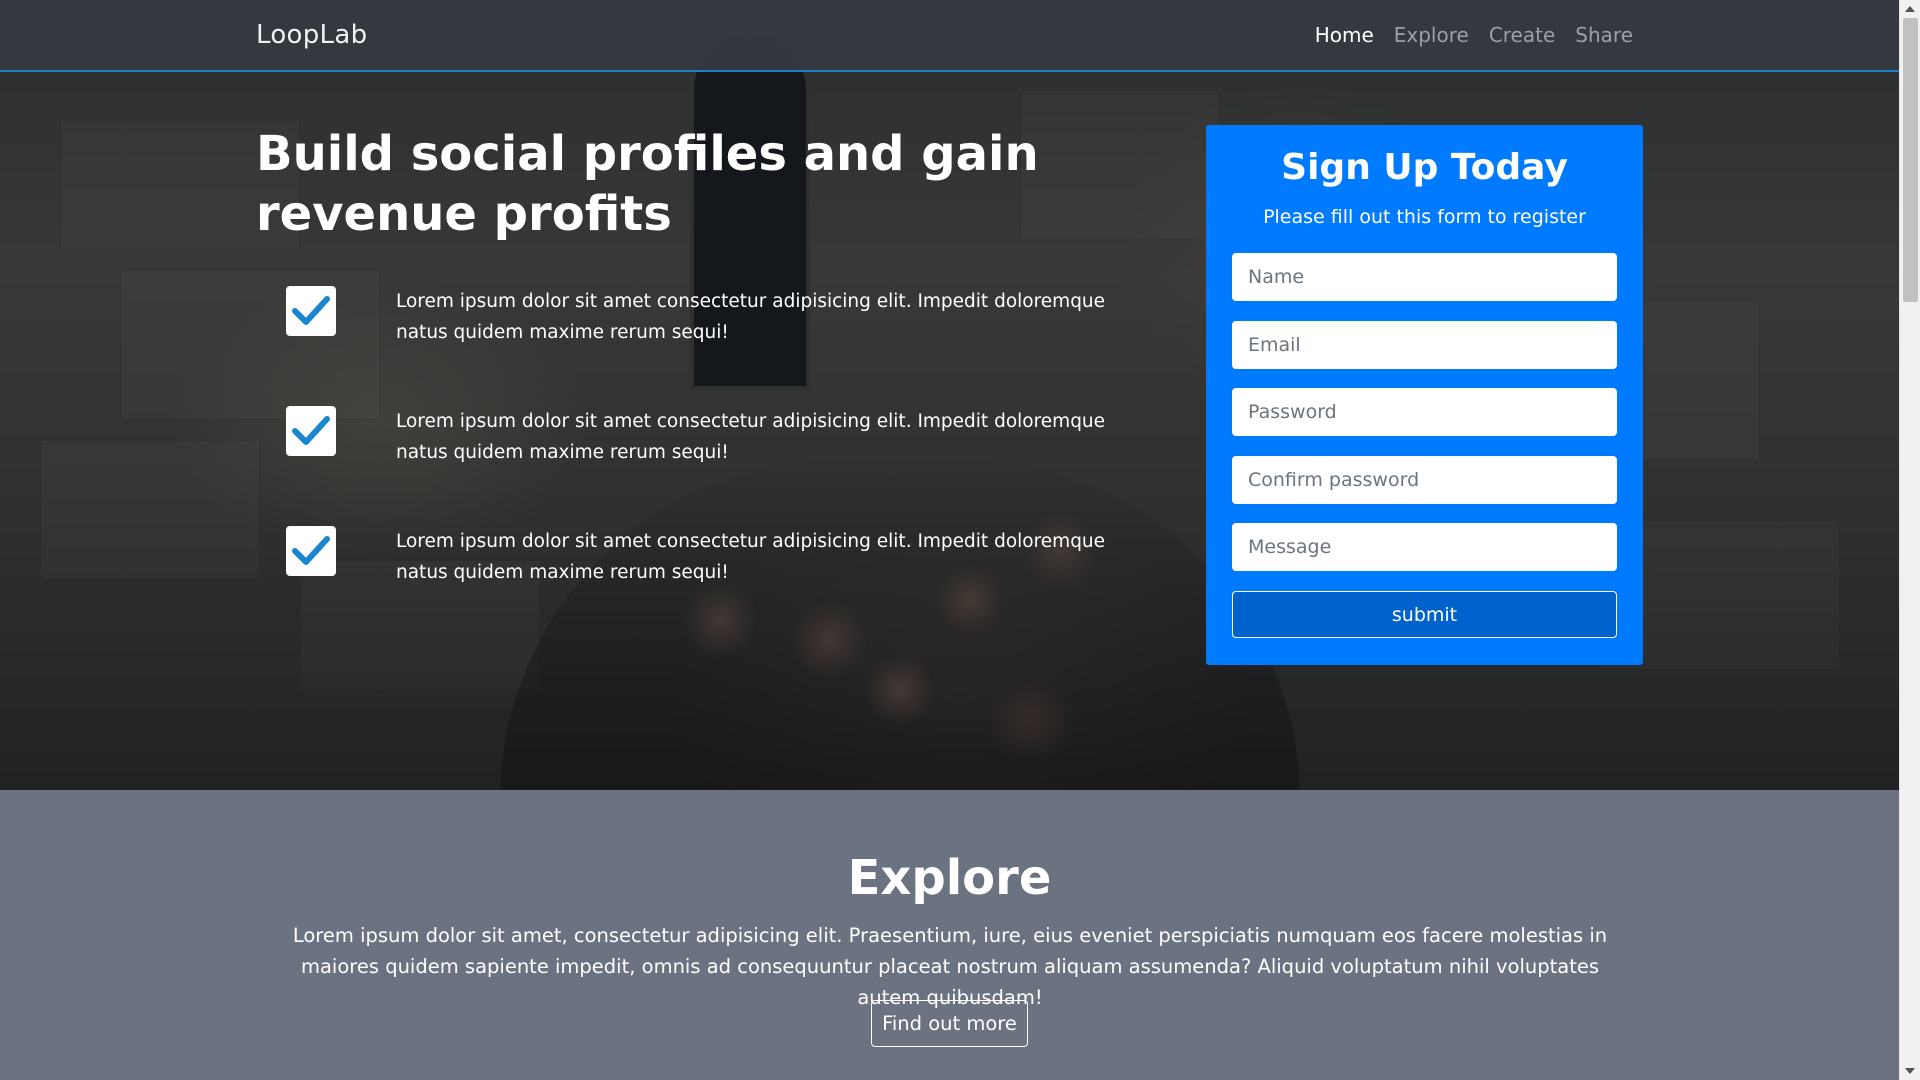 The width and height of the screenshot is (1920, 1080). I want to click on signup-subtitle: Please fill out this form to register, so click(1424, 217).